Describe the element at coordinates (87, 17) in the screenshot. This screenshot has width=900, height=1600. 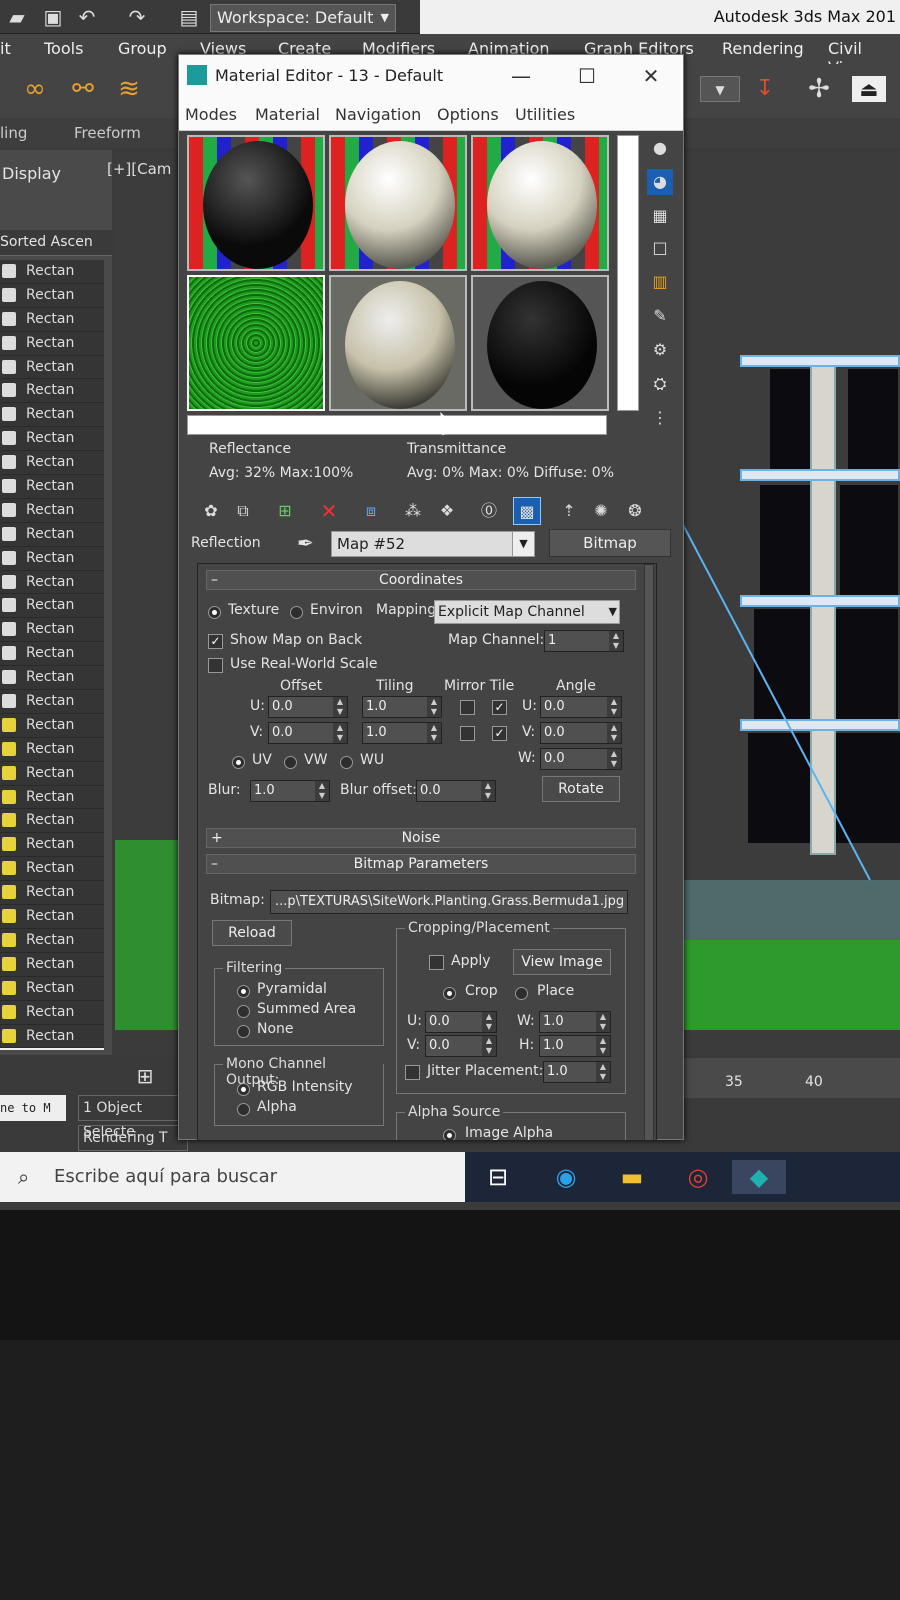
I see `undo-icon: ↶` at that location.